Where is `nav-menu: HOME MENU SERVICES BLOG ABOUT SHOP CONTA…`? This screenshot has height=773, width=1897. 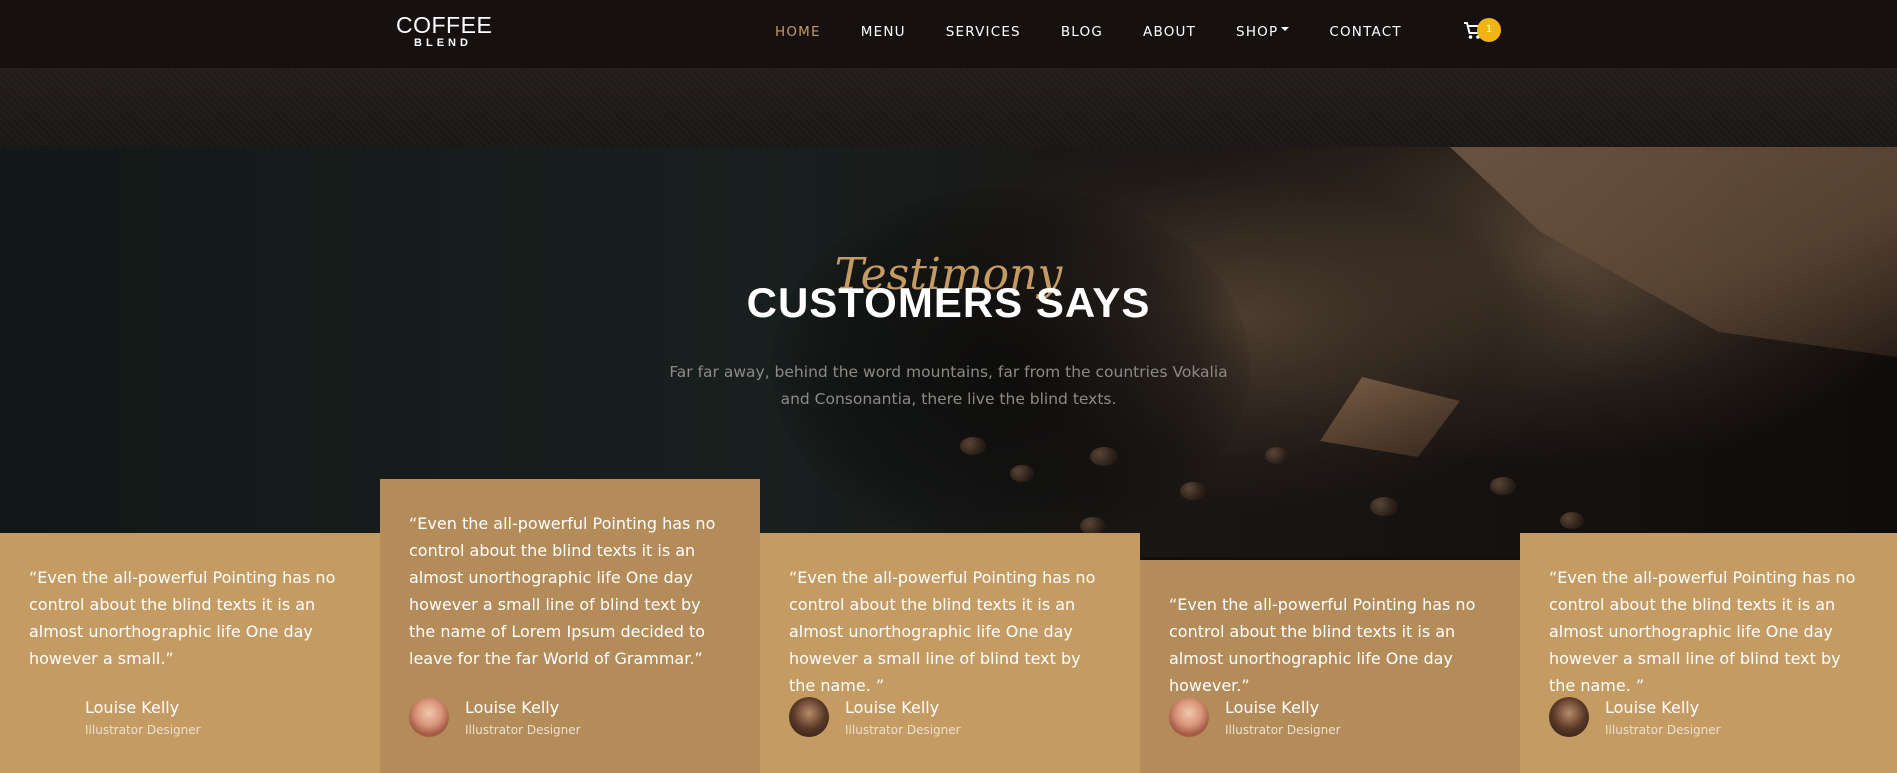
nav-menu: HOME MENU SERVICES BLOG ABOUT SHOP CONTA… is located at coordinates (1108, 32).